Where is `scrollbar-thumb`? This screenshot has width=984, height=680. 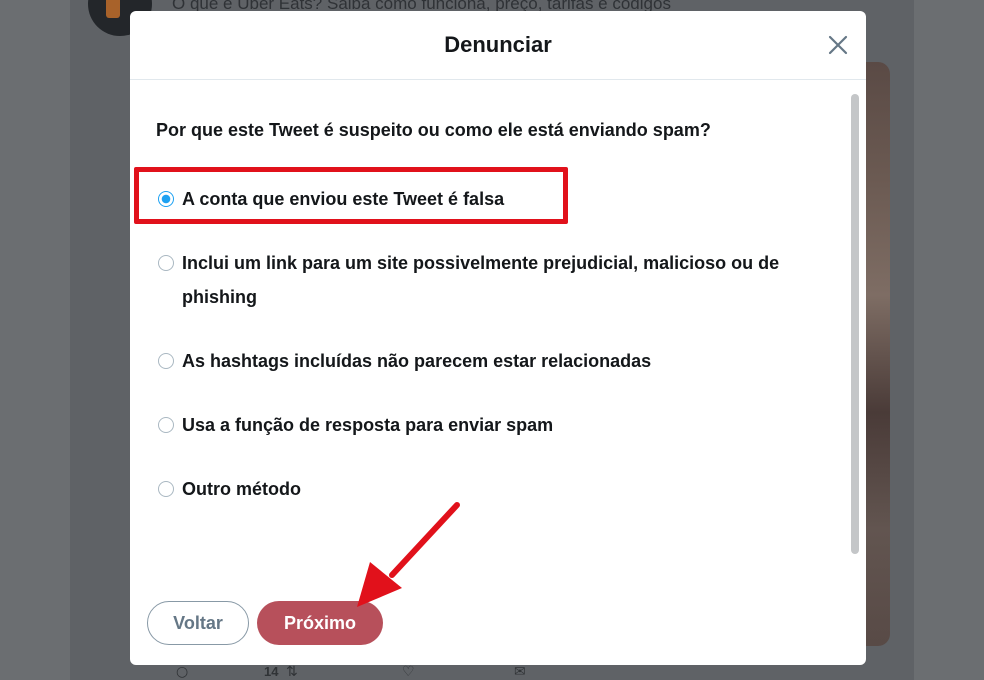
scrollbar-thumb is located at coordinates (855, 324).